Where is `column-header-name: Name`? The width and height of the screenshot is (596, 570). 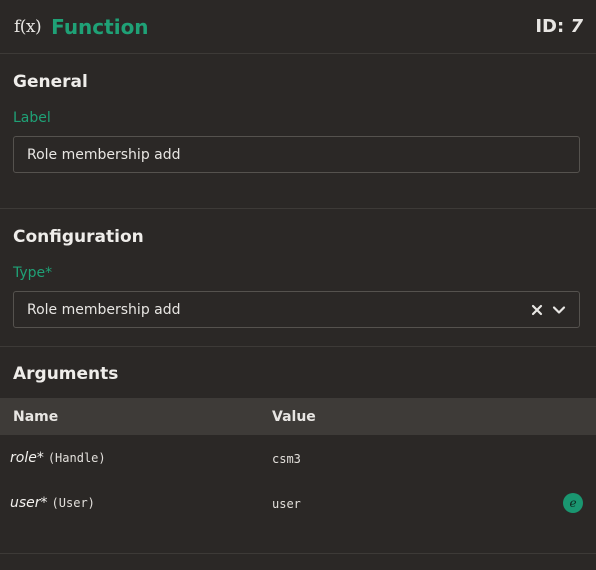 column-header-name: Name is located at coordinates (36, 416).